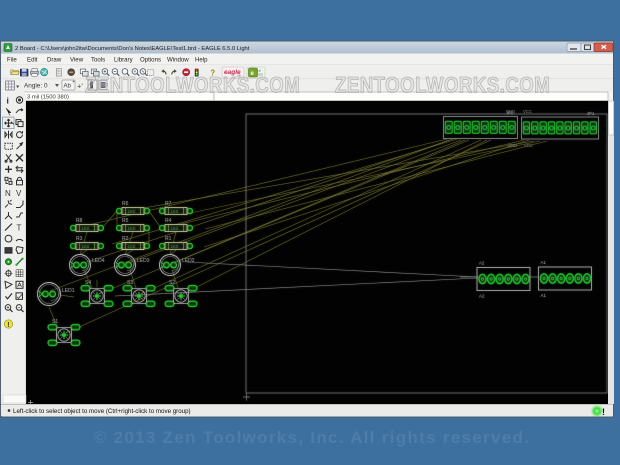 The width and height of the screenshot is (620, 465). Describe the element at coordinates (68, 87) in the screenshot. I see `svg-text: Ab` at that location.